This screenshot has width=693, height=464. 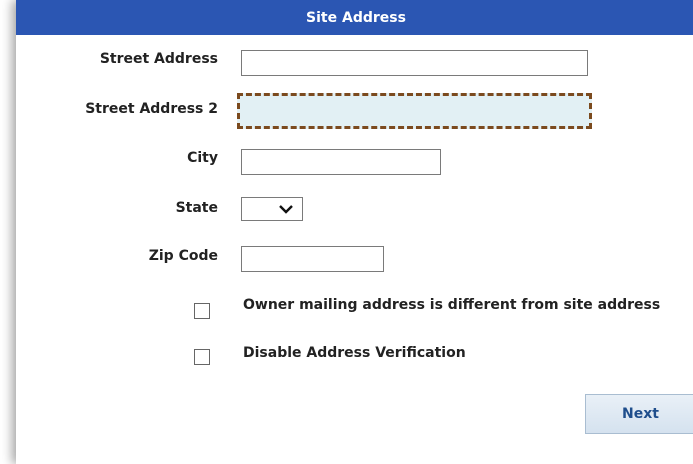 What do you see at coordinates (639, 414) in the screenshot?
I see `next-button: Next` at bounding box center [639, 414].